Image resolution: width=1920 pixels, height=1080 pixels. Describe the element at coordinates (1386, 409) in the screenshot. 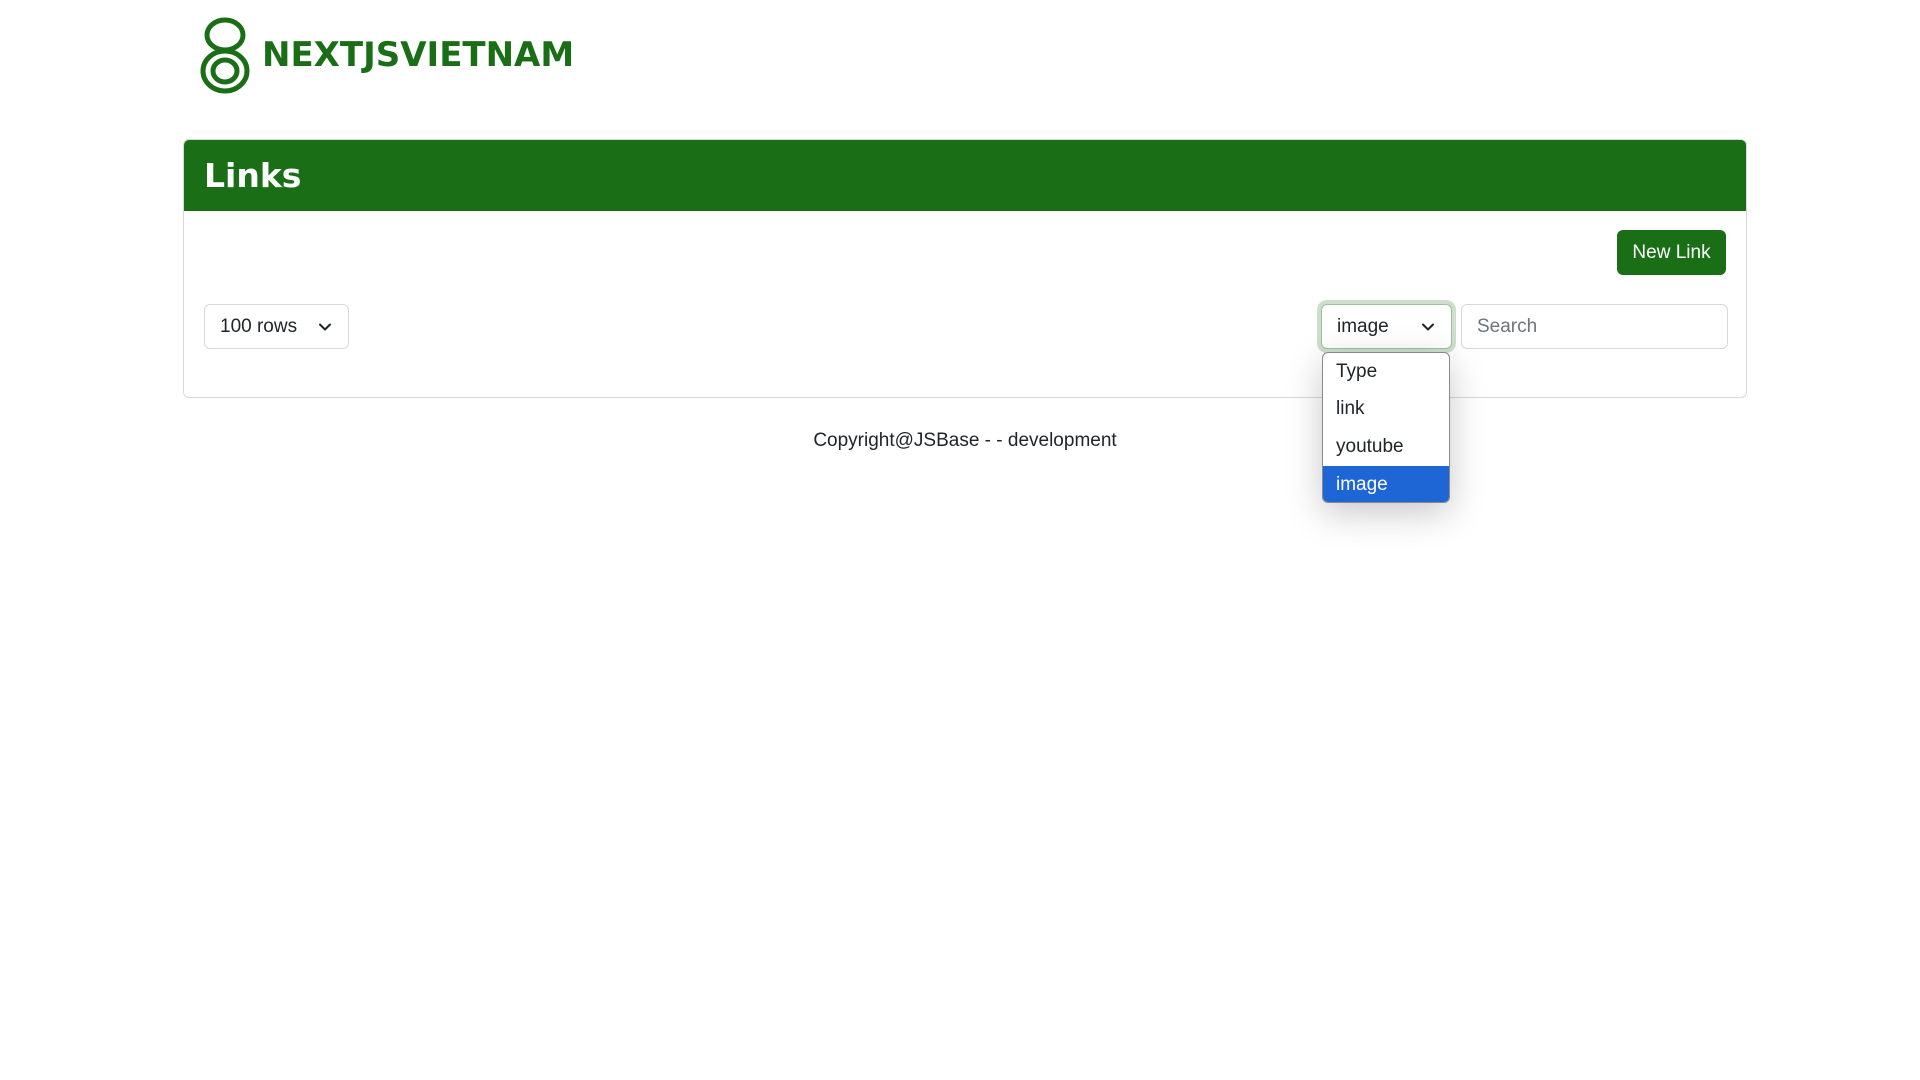

I see `option-link: link` at that location.